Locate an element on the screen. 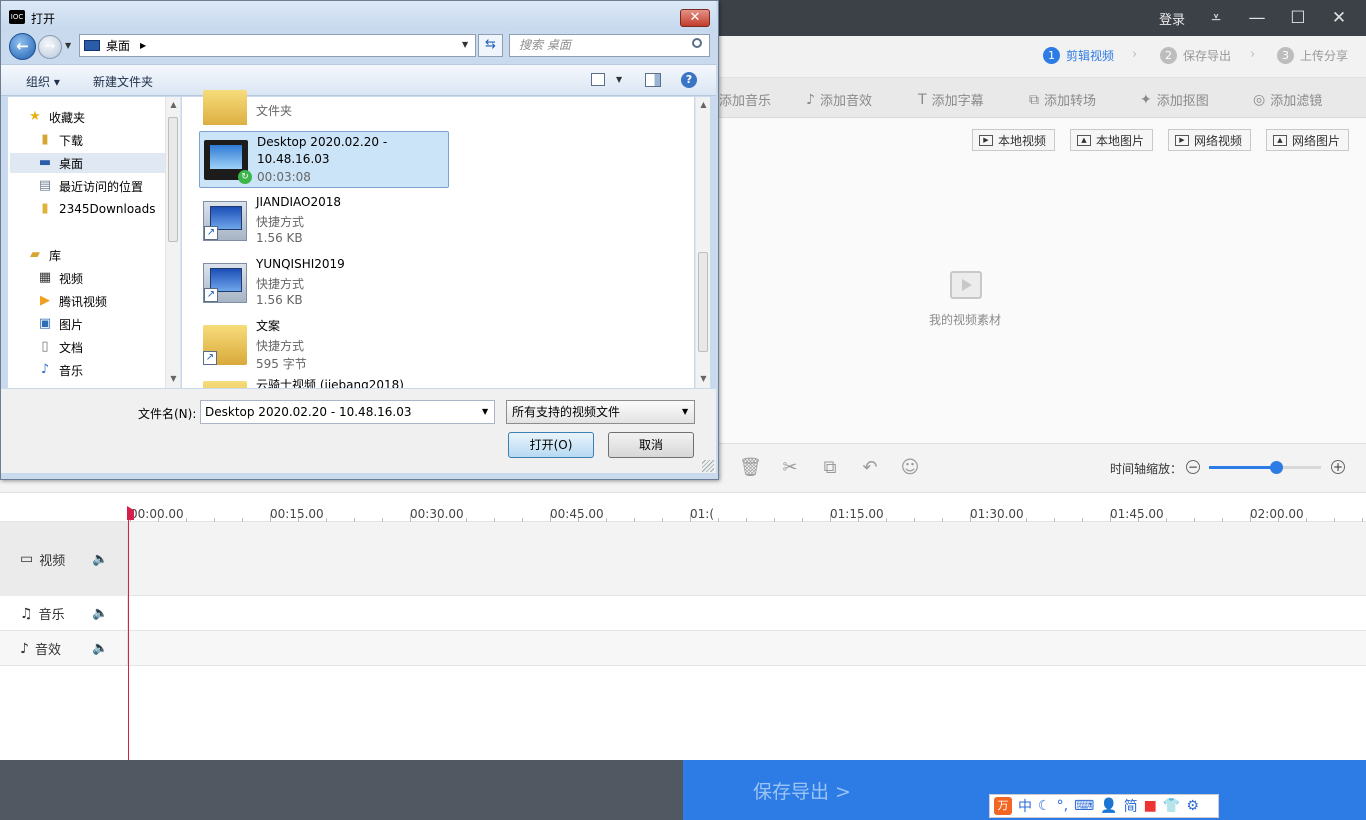  address-bar: 桌面 ▶ is located at coordinates (277, 45).